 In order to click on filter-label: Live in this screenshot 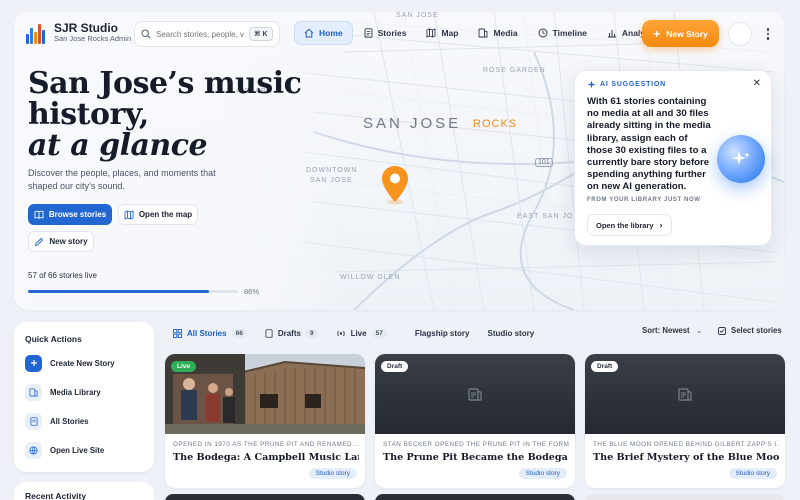, I will do `click(358, 333)`.